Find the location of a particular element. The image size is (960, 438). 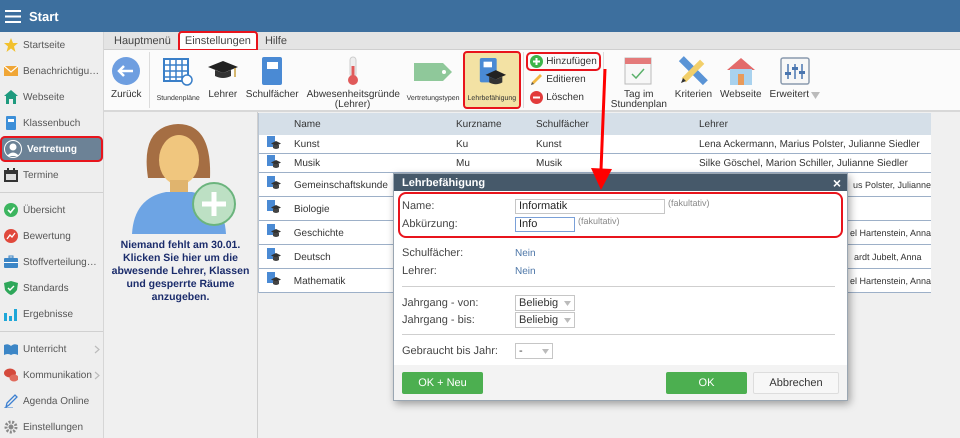

sidebar-item: Ergebnisse is located at coordinates (51, 314).